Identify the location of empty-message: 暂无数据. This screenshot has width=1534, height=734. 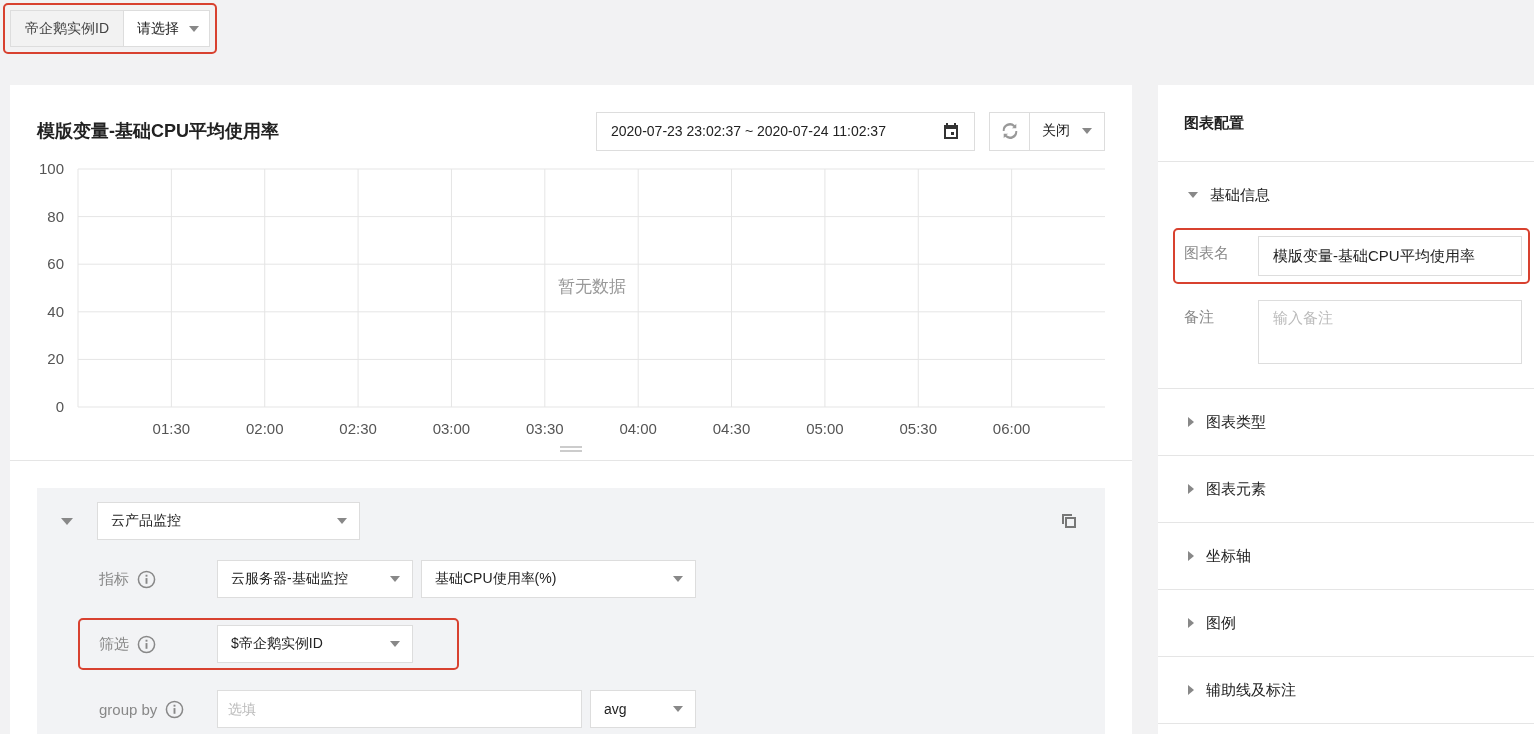
(591, 286).